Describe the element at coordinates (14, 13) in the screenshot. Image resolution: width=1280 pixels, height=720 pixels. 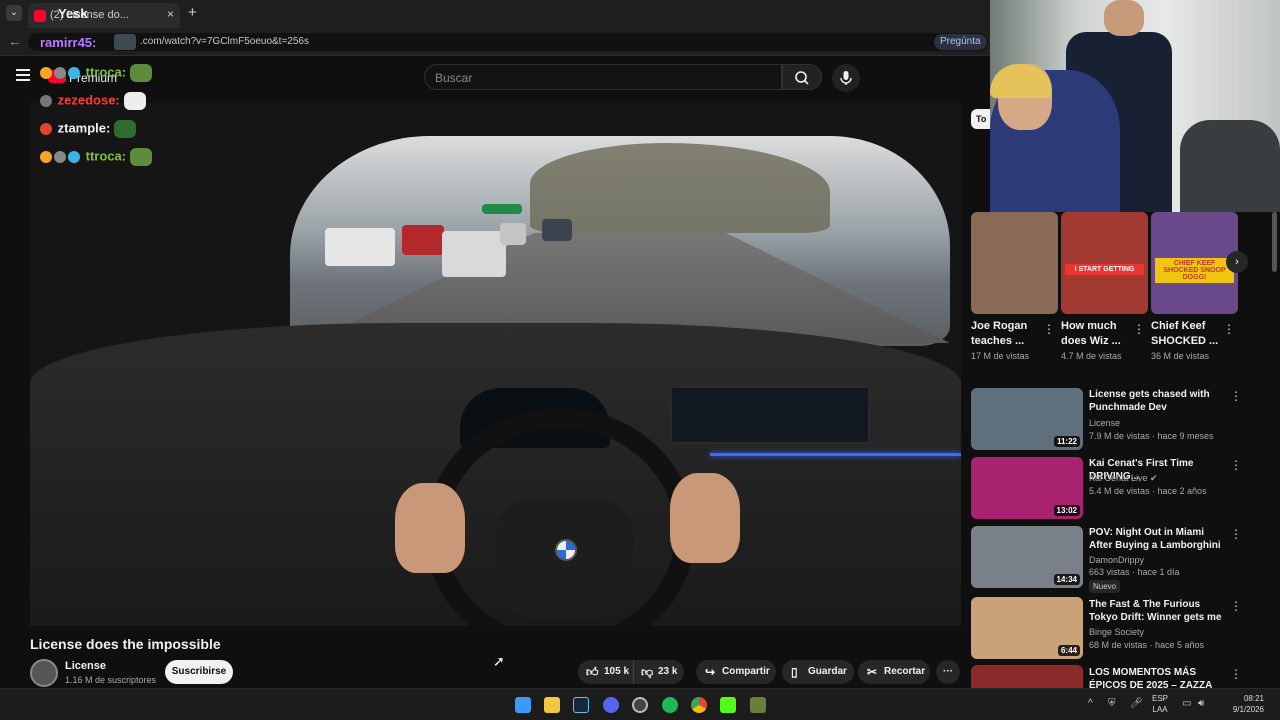
I see `tab-search-button: ⌄` at that location.